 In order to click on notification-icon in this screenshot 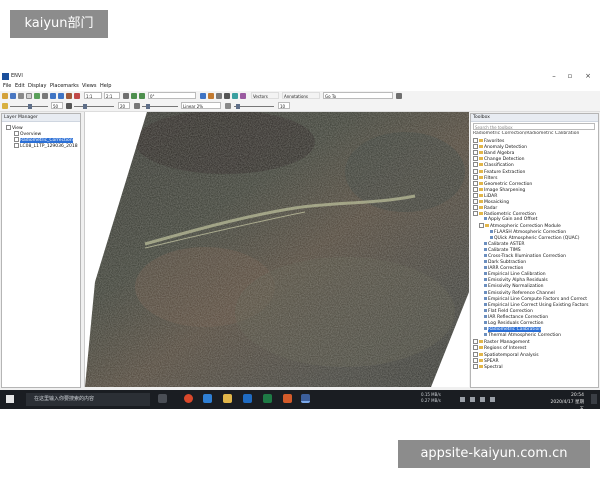, I will do `click(594, 399)`.